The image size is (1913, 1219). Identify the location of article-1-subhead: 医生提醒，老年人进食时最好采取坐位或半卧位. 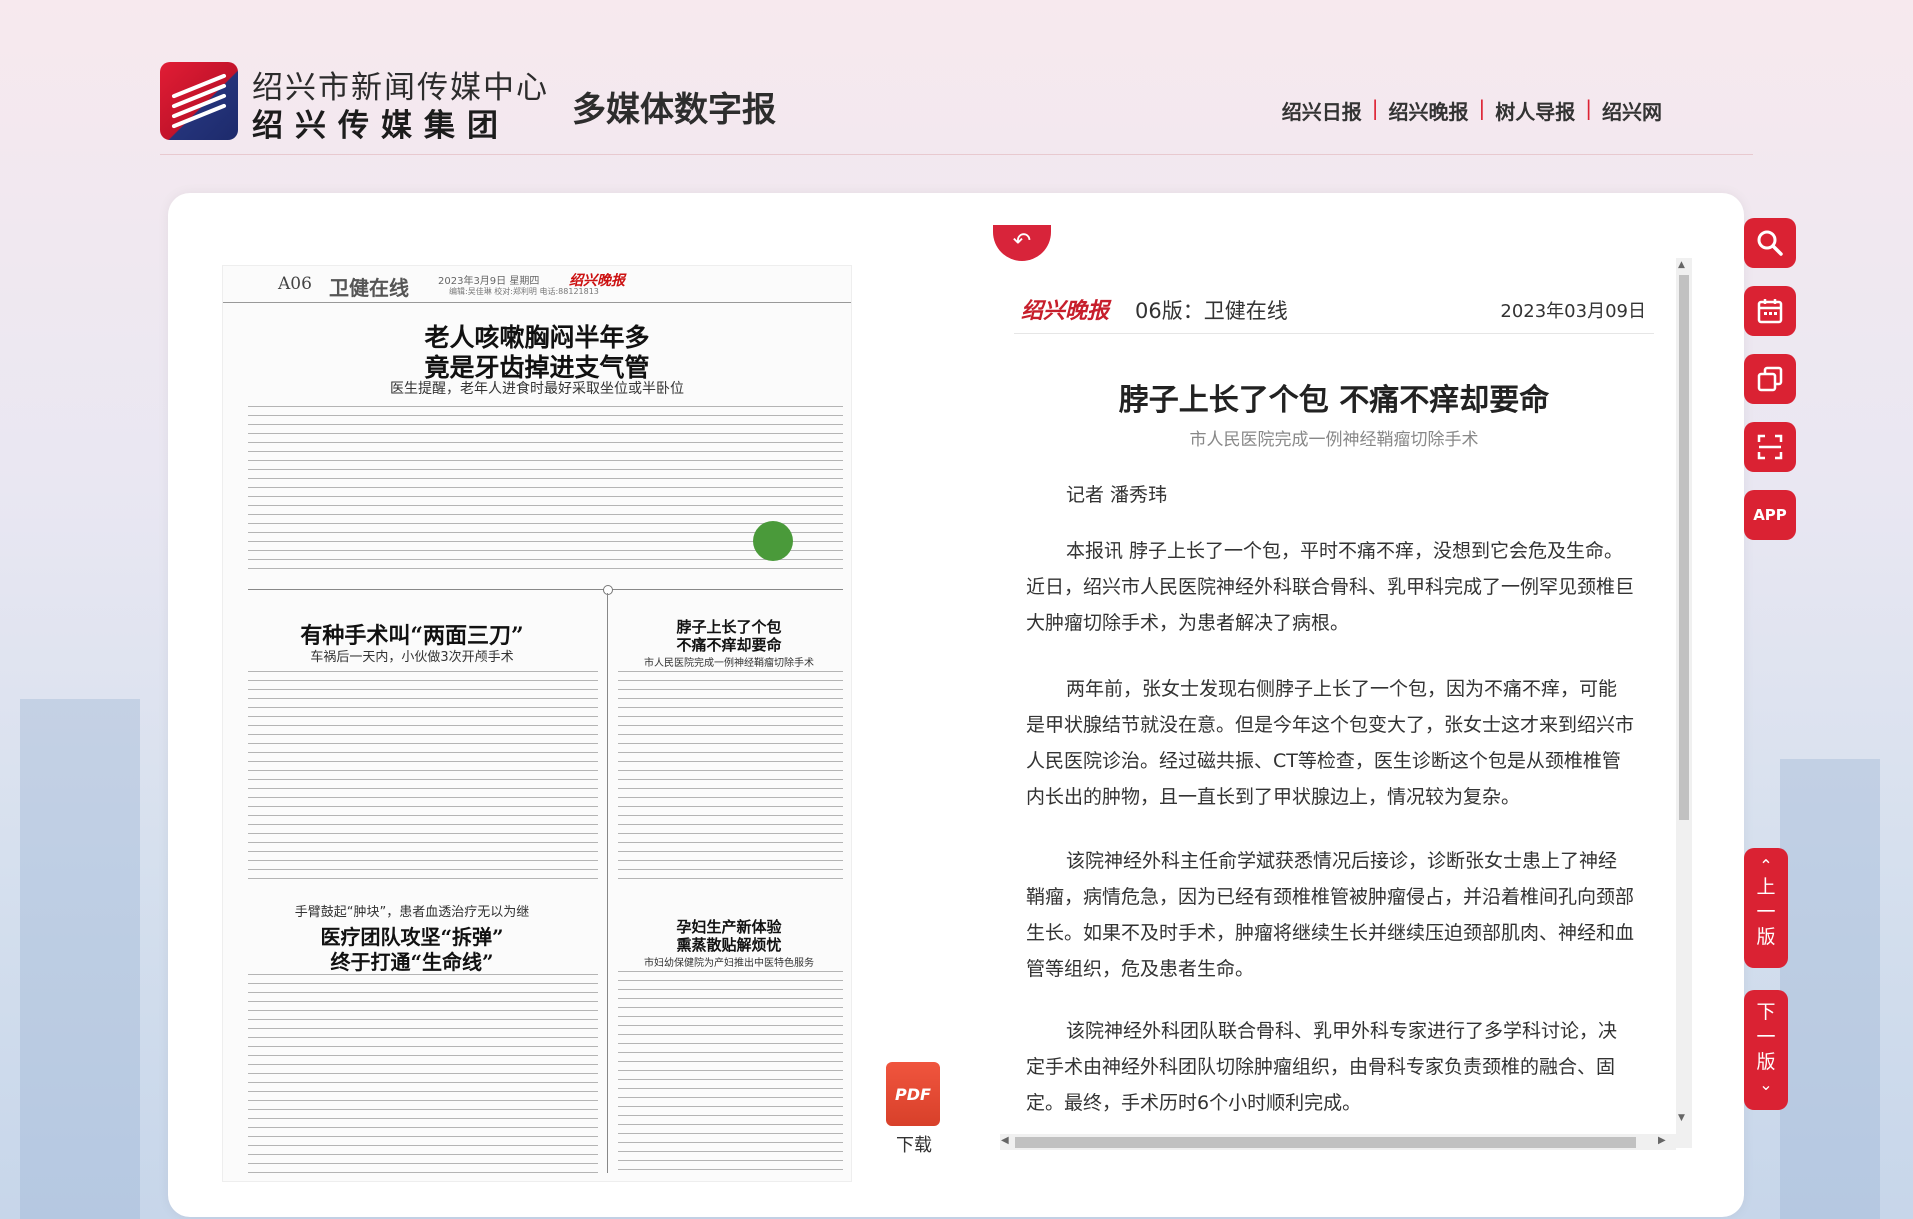
(537, 389).